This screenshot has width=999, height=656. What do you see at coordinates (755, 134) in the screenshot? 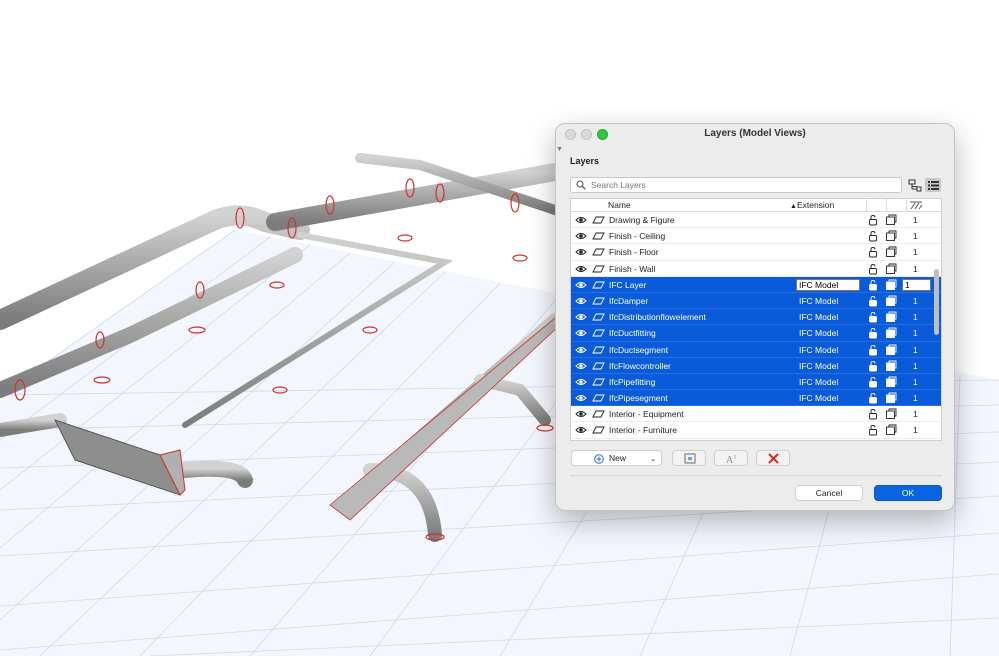
I see `title-bar: Layers (Model Views)` at bounding box center [755, 134].